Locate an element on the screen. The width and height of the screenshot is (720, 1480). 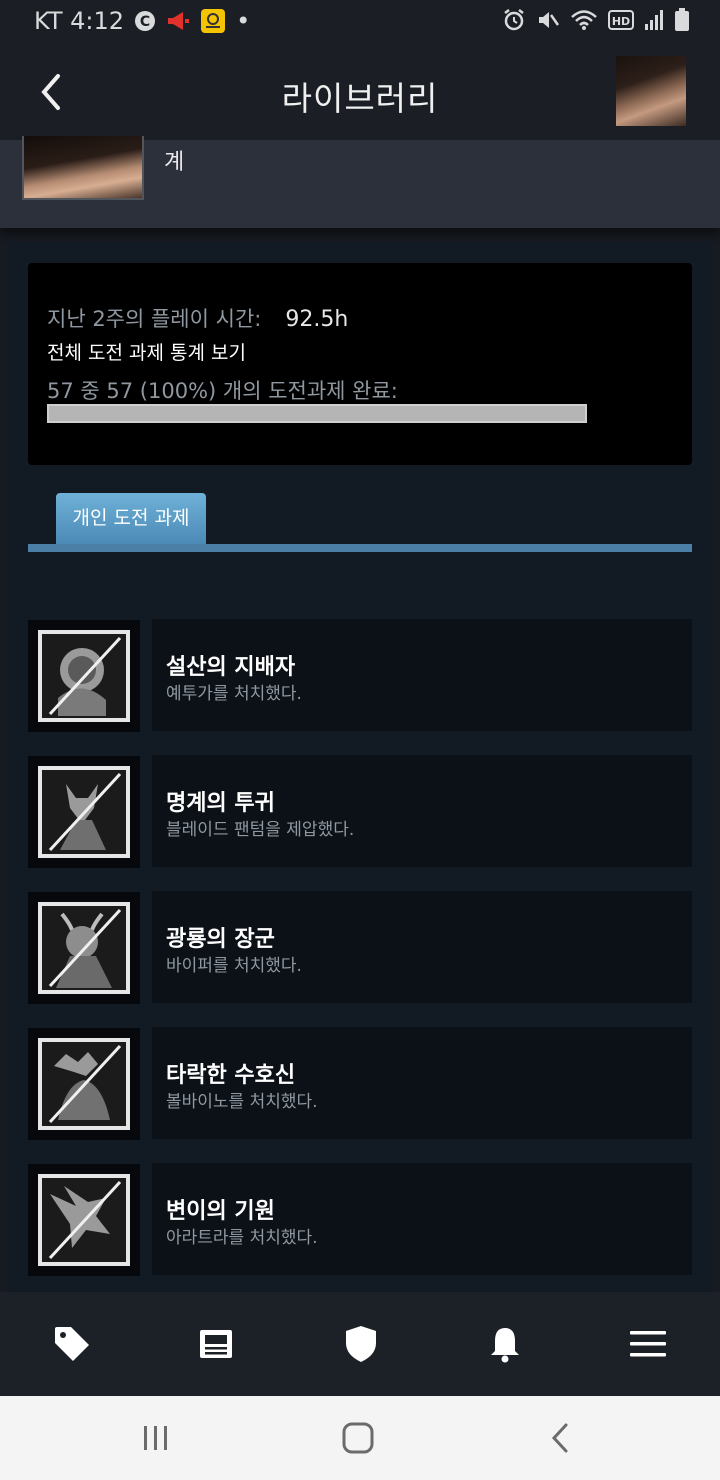
achievement-name: 타락한 수호신 is located at coordinates (231, 1075).